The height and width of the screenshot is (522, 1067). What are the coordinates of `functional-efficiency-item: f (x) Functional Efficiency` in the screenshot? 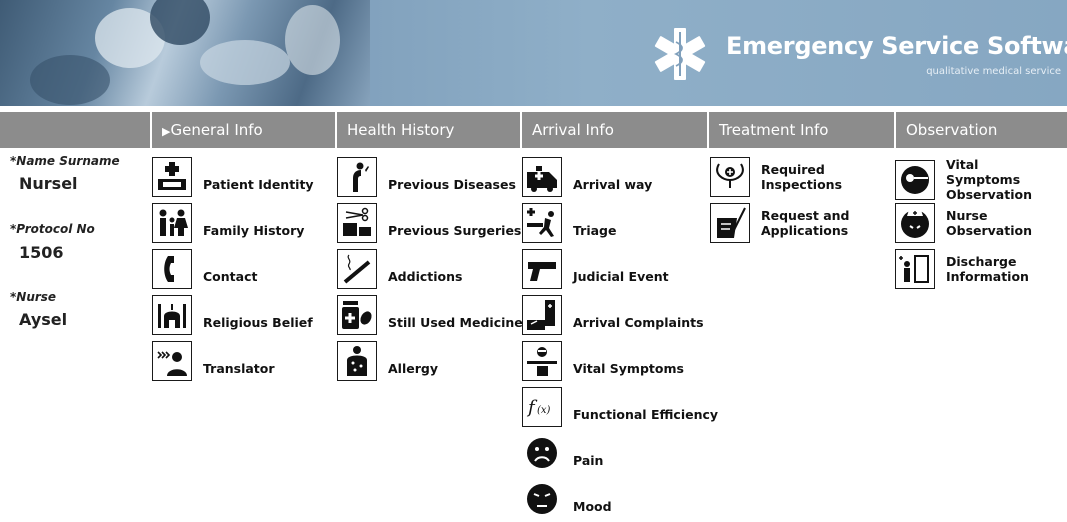 It's located at (620, 407).